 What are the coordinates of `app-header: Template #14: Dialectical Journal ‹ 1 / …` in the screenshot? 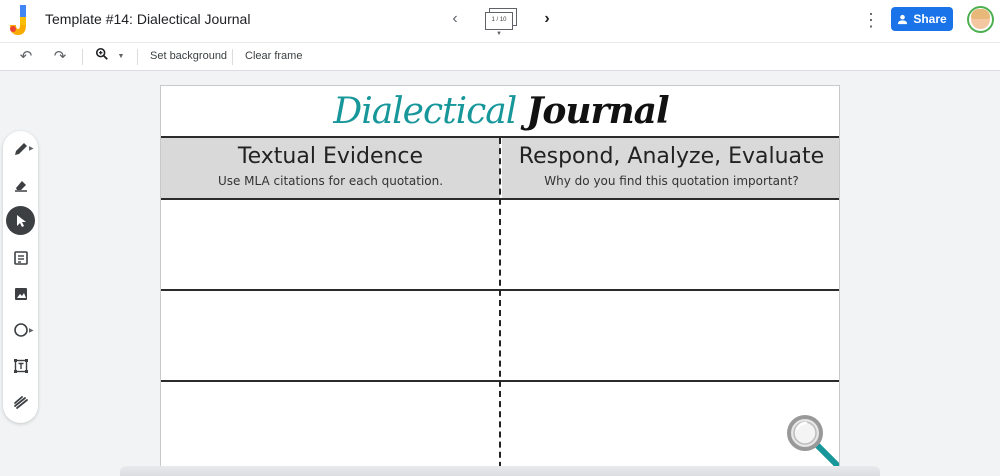 It's located at (500, 21).